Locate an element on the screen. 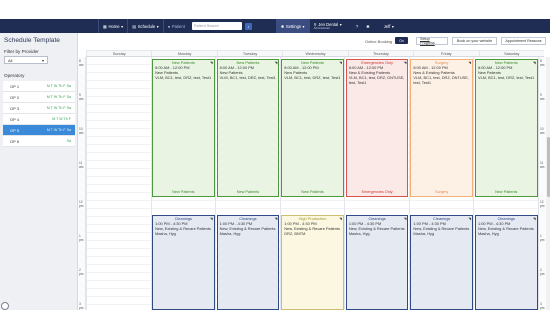  time-label: 8 am is located at coordinates (81, 63).